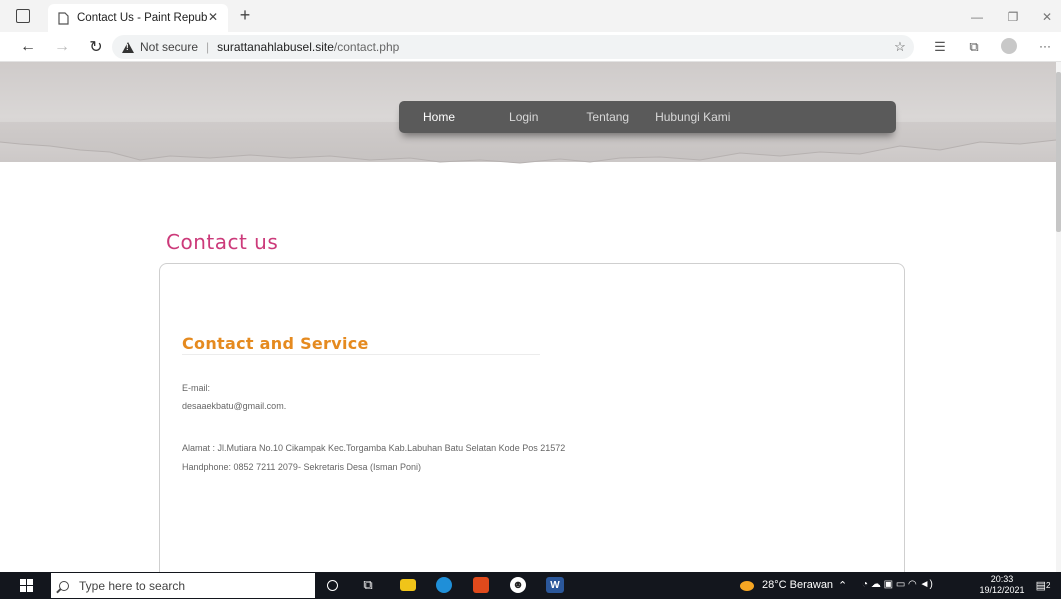  Describe the element at coordinates (26, 585) in the screenshot. I see `windows-start-icon` at that location.